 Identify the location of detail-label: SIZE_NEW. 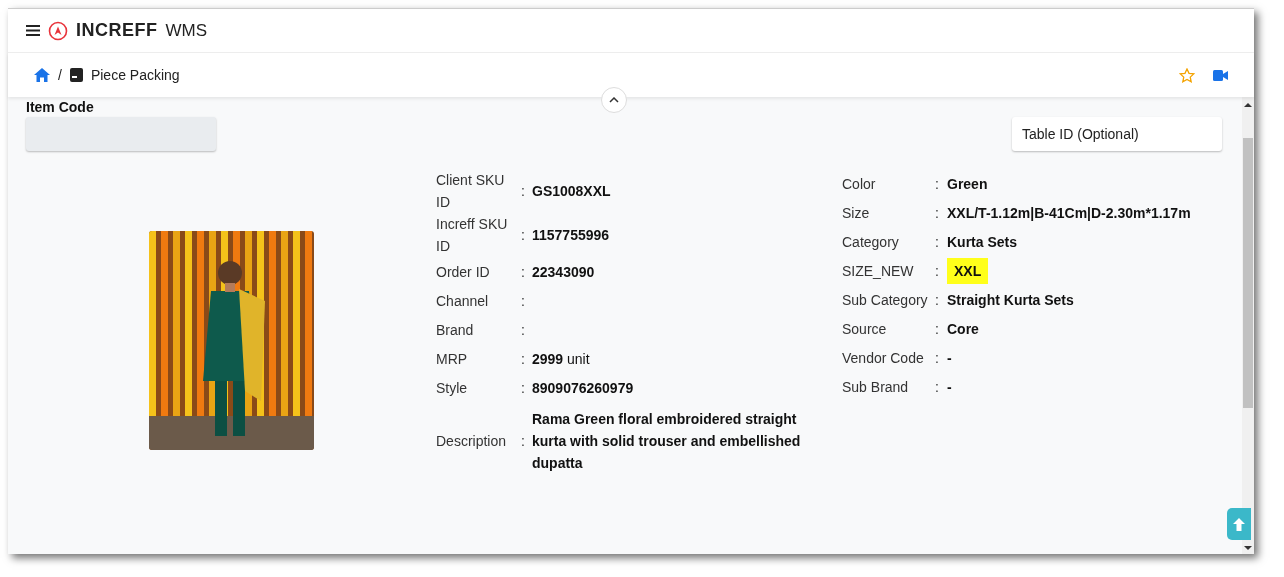
(878, 271).